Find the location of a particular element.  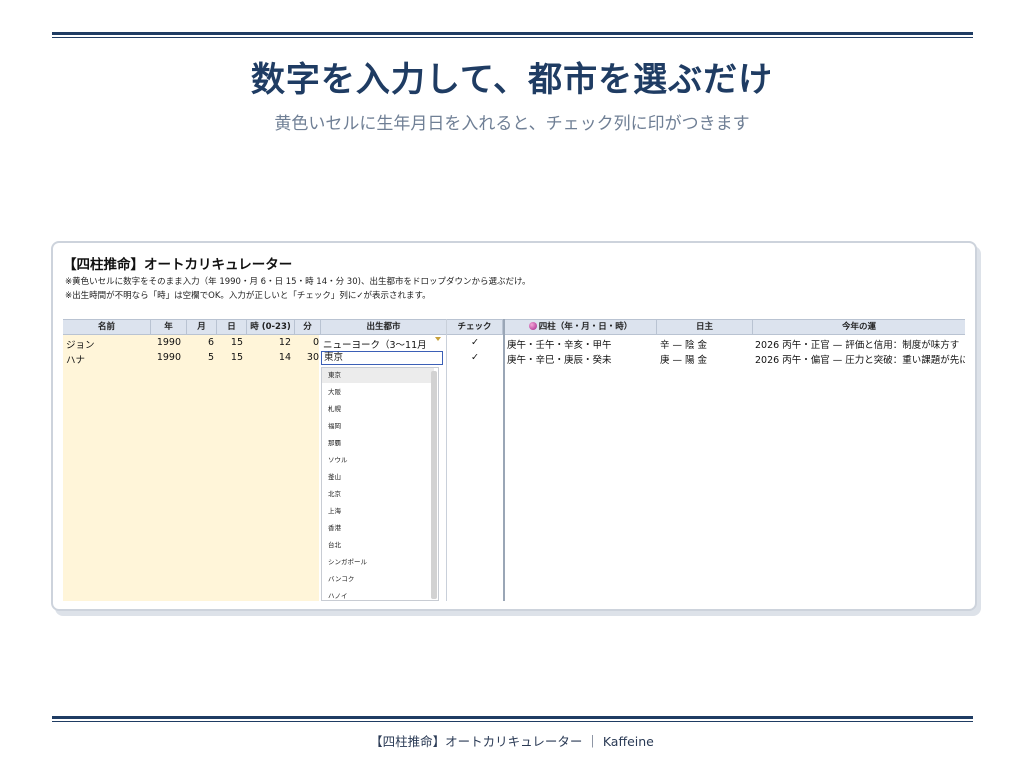

cell-fortune: 2026 丙午・正官 — 評価と信用：制度が味方す is located at coordinates (860, 344).